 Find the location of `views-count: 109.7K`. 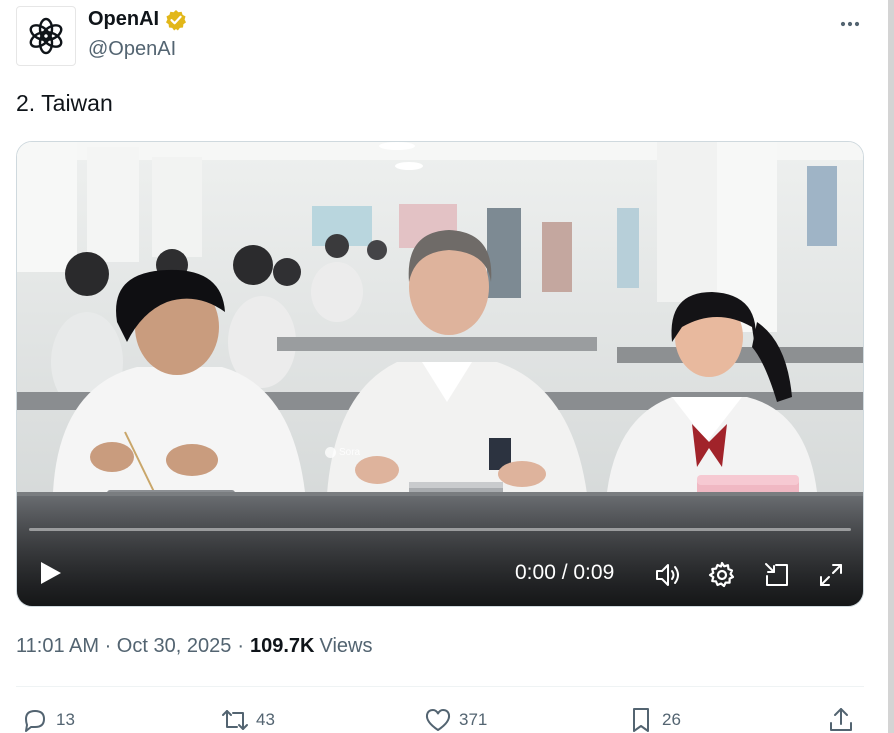

views-count: 109.7K is located at coordinates (282, 646).